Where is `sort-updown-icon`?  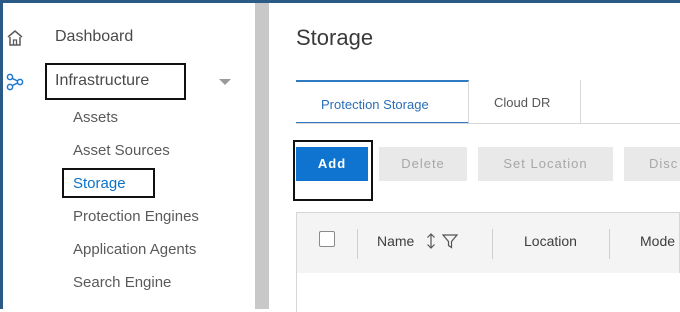
sort-updown-icon is located at coordinates (431, 243).